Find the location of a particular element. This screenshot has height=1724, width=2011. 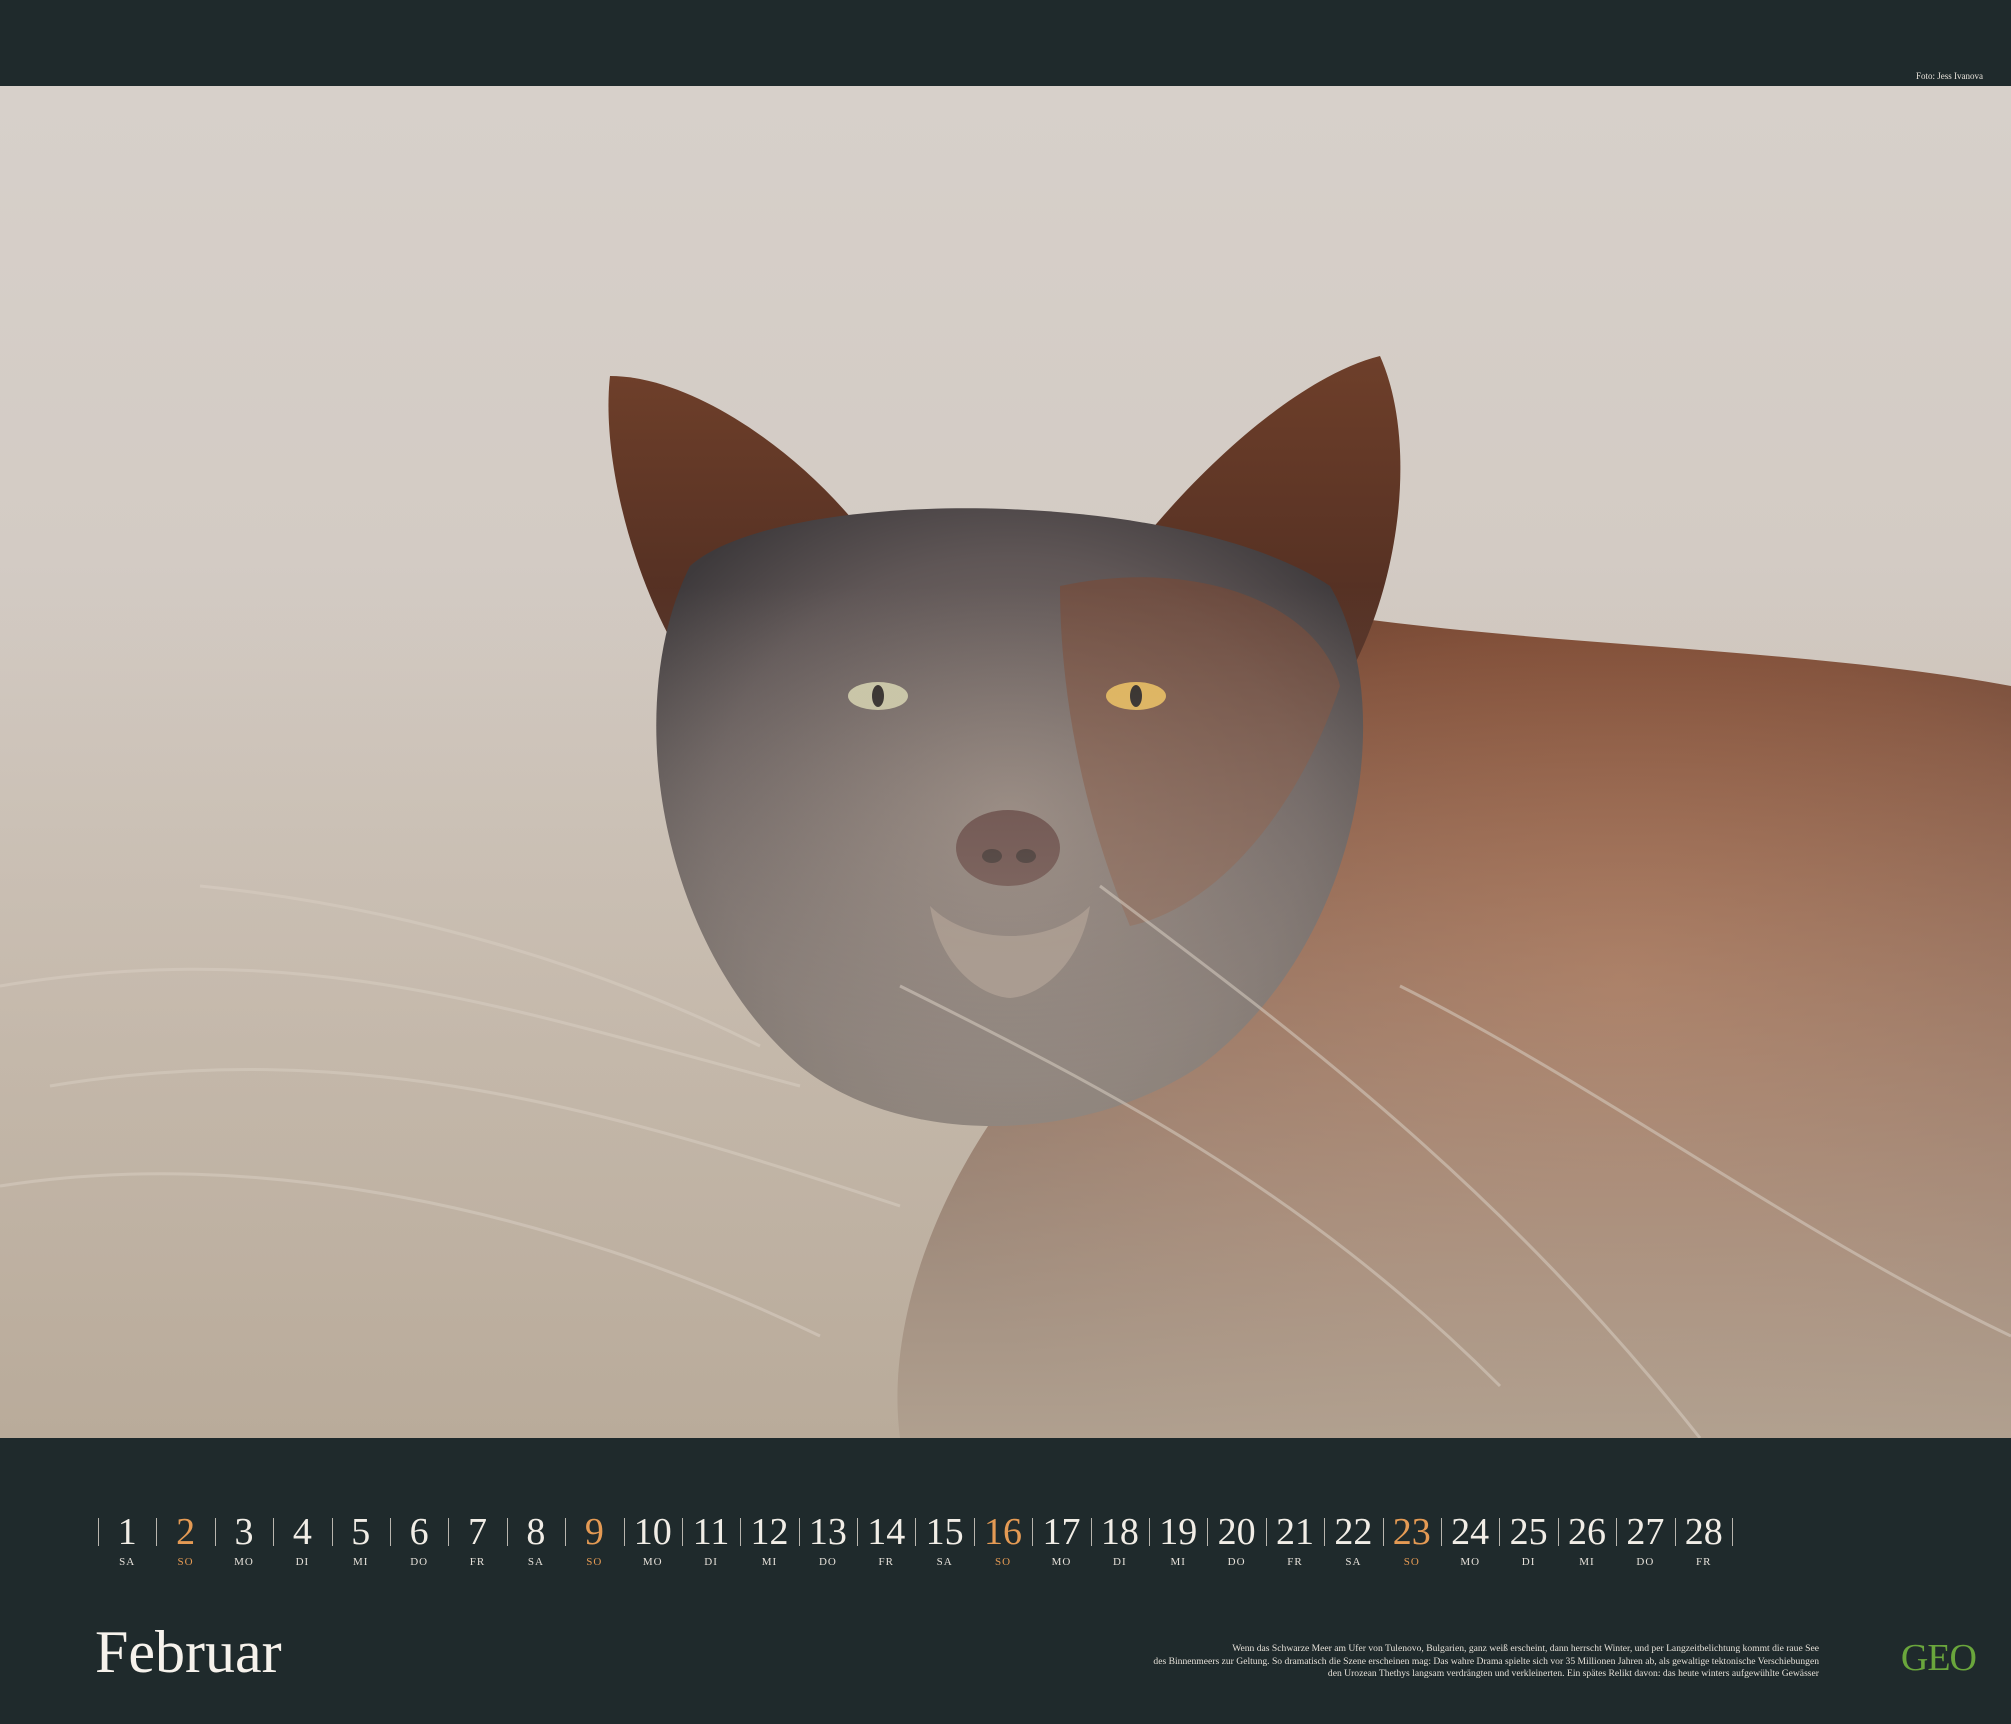

day-cell: 9 SO is located at coordinates (594, 1539).